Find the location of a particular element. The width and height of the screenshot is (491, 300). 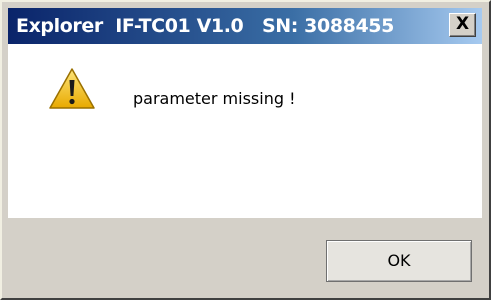

close-button: X is located at coordinates (462, 25).